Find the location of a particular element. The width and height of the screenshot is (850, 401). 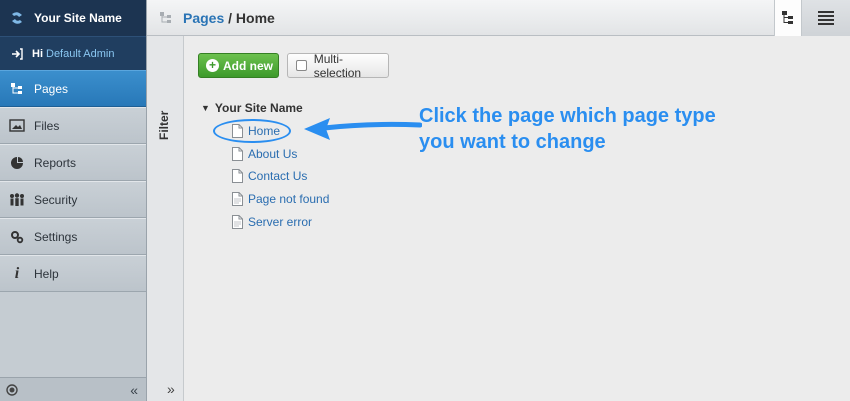

list-view-button is located at coordinates (825, 18).